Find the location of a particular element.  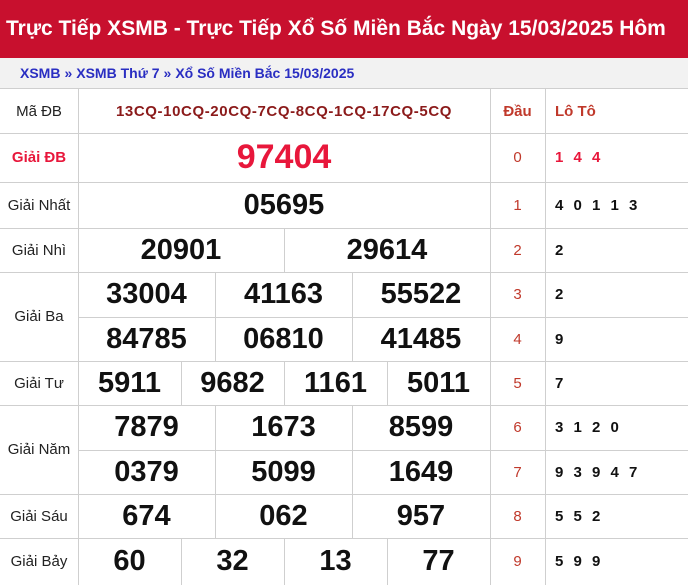

dau-digit: 6 is located at coordinates (517, 427).